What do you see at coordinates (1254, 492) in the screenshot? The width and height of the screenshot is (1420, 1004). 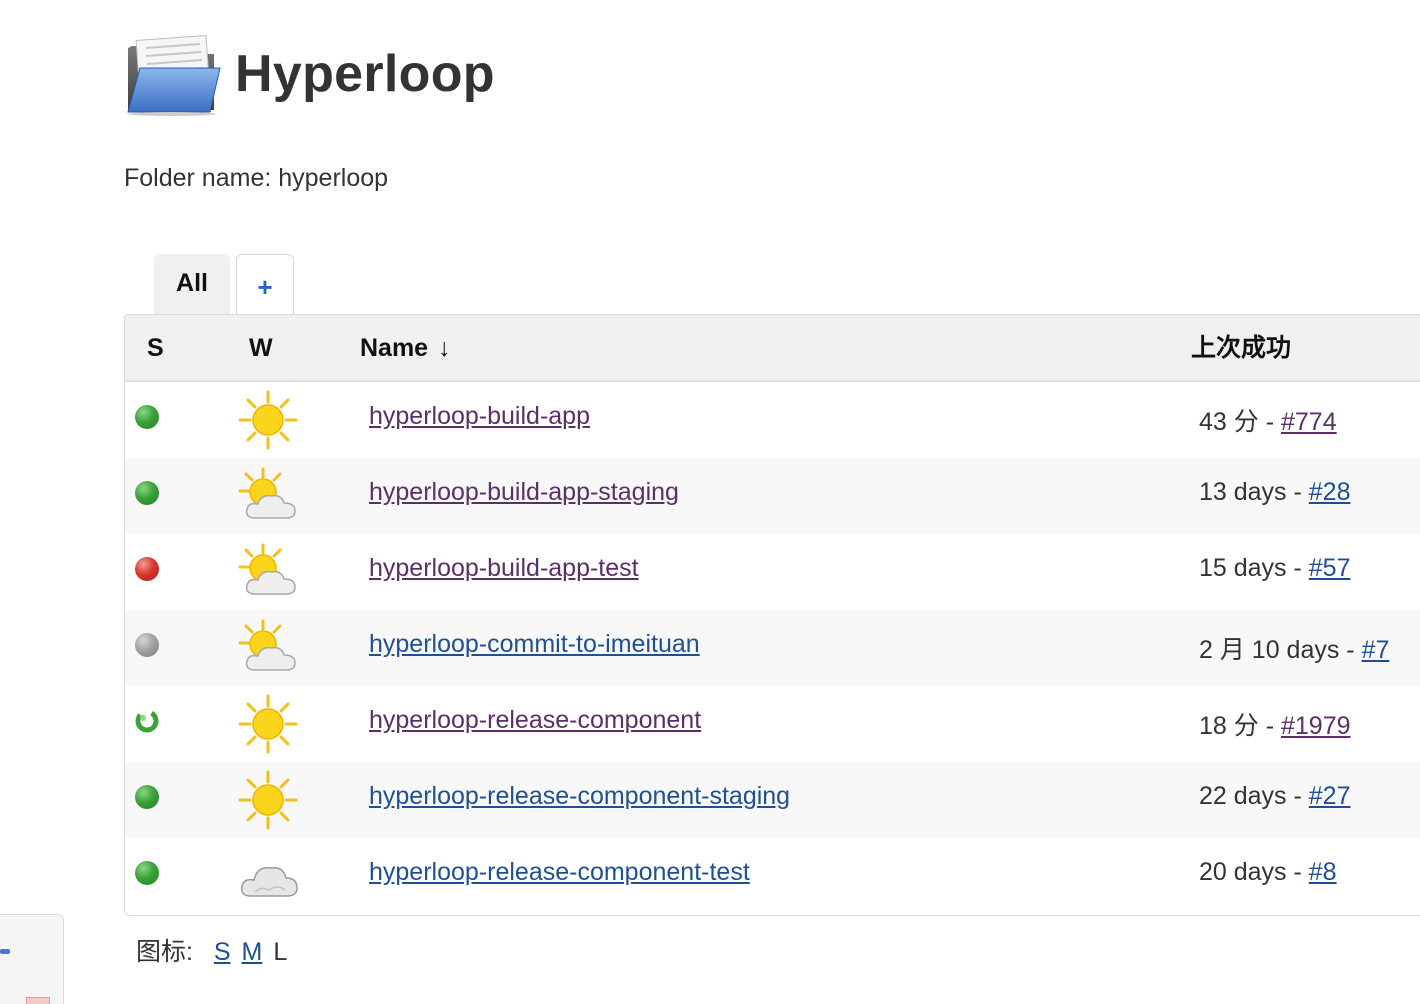 I see `last-success-time: 13 days -` at bounding box center [1254, 492].